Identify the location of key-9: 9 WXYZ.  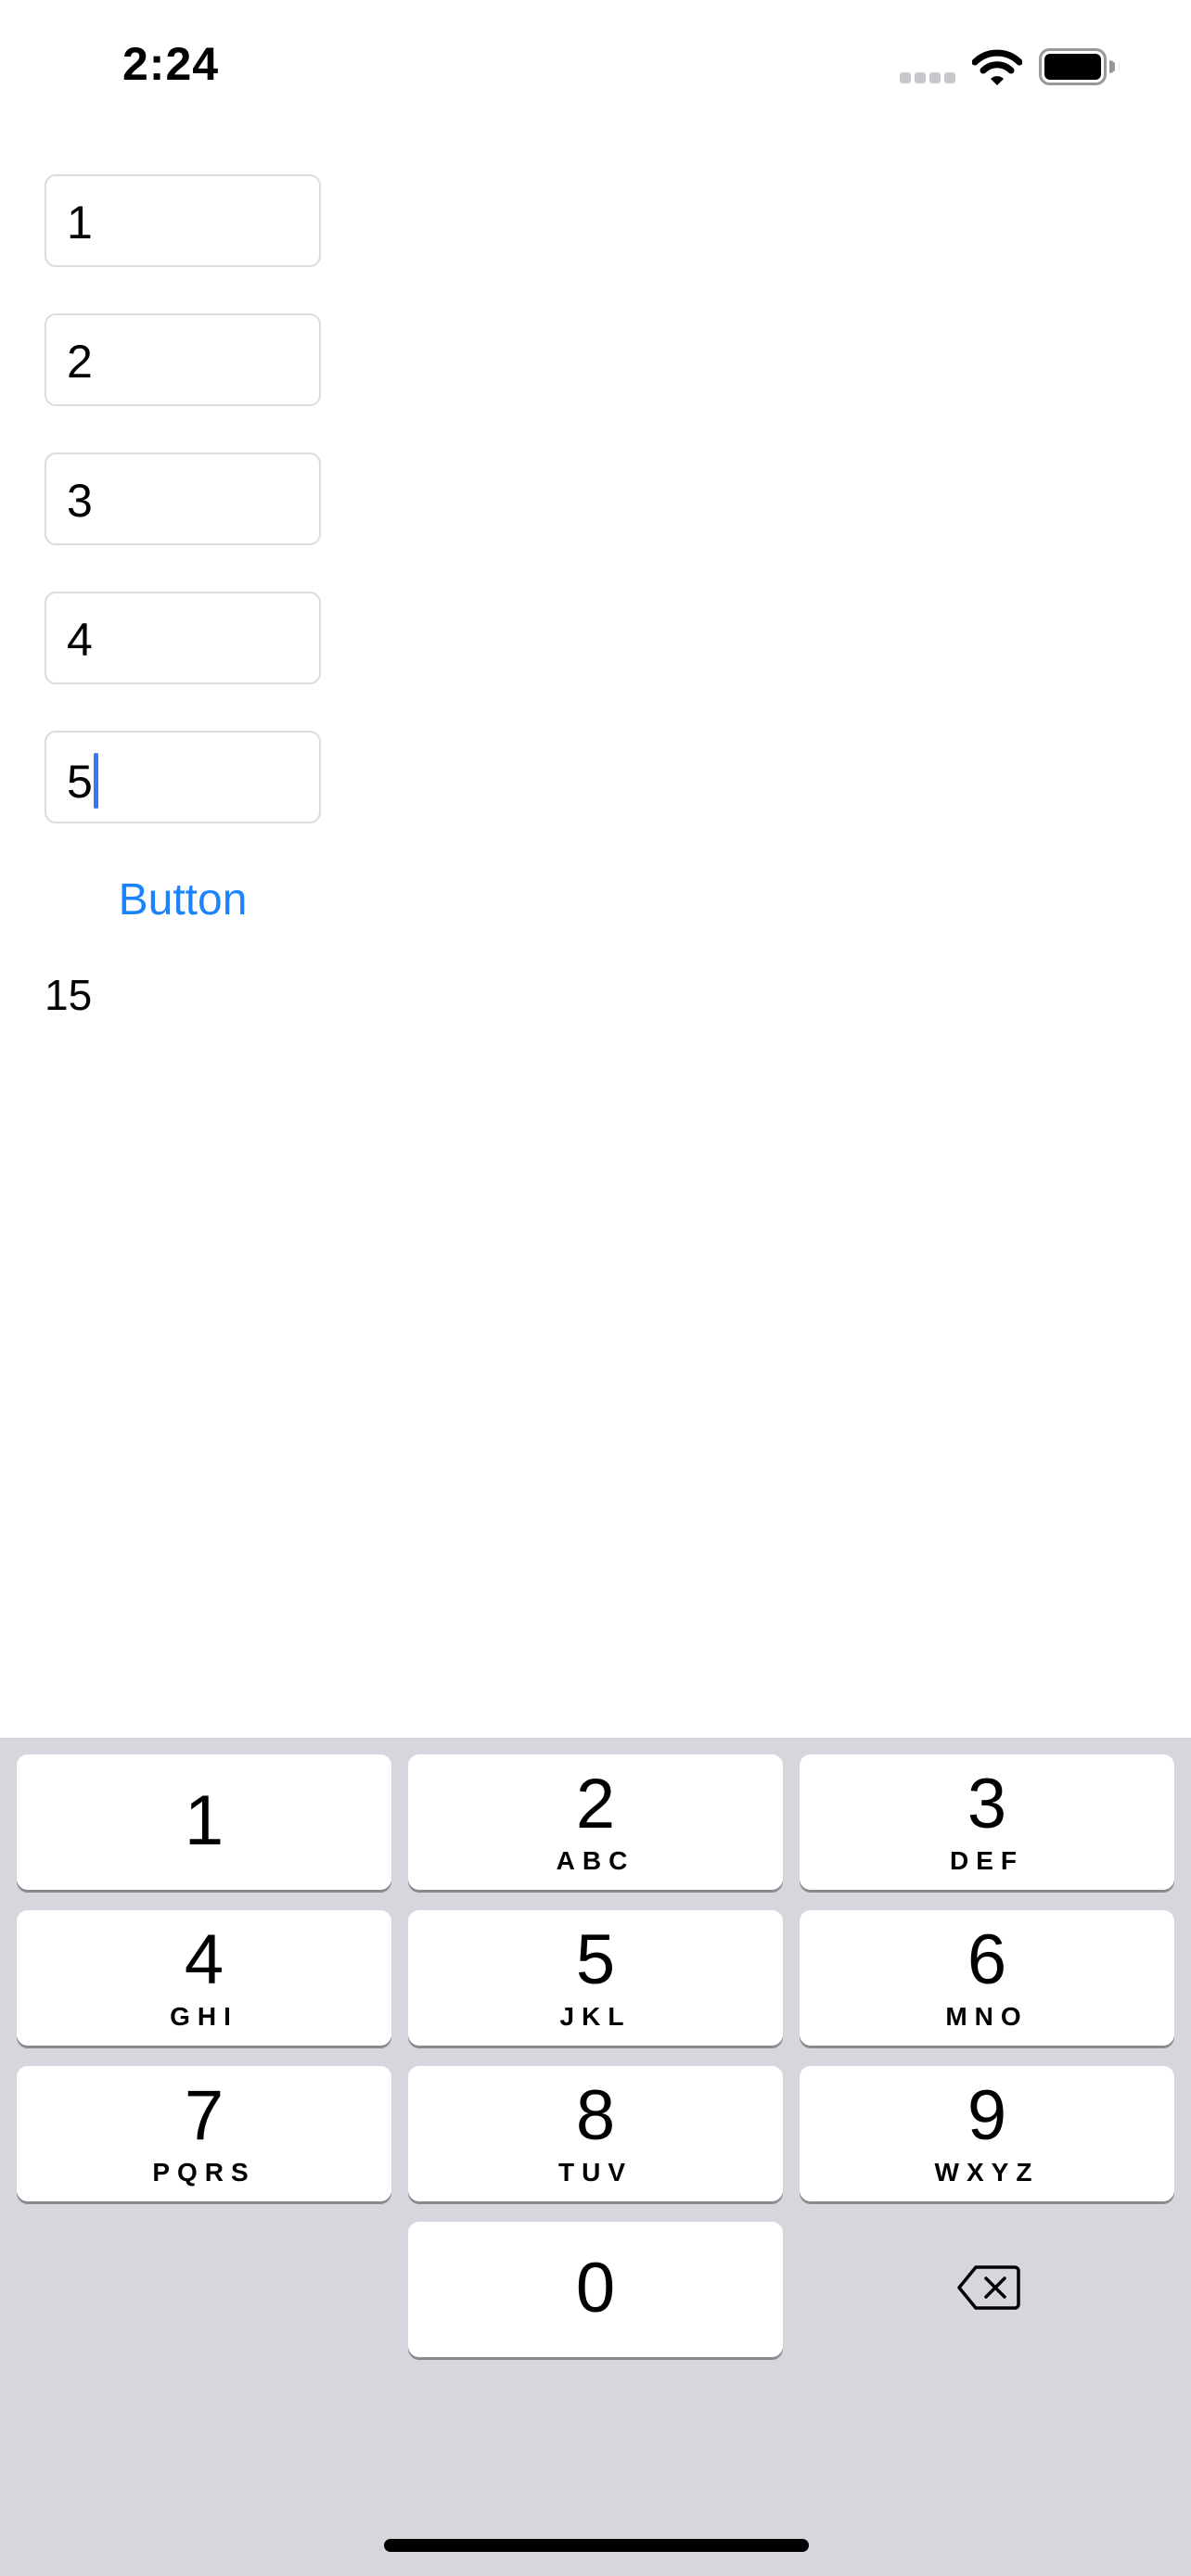
(987, 2133).